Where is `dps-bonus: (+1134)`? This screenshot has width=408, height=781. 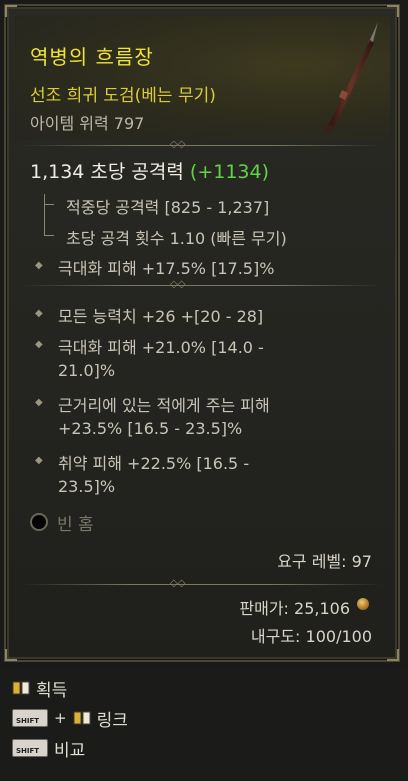
dps-bonus: (+1134) is located at coordinates (229, 172).